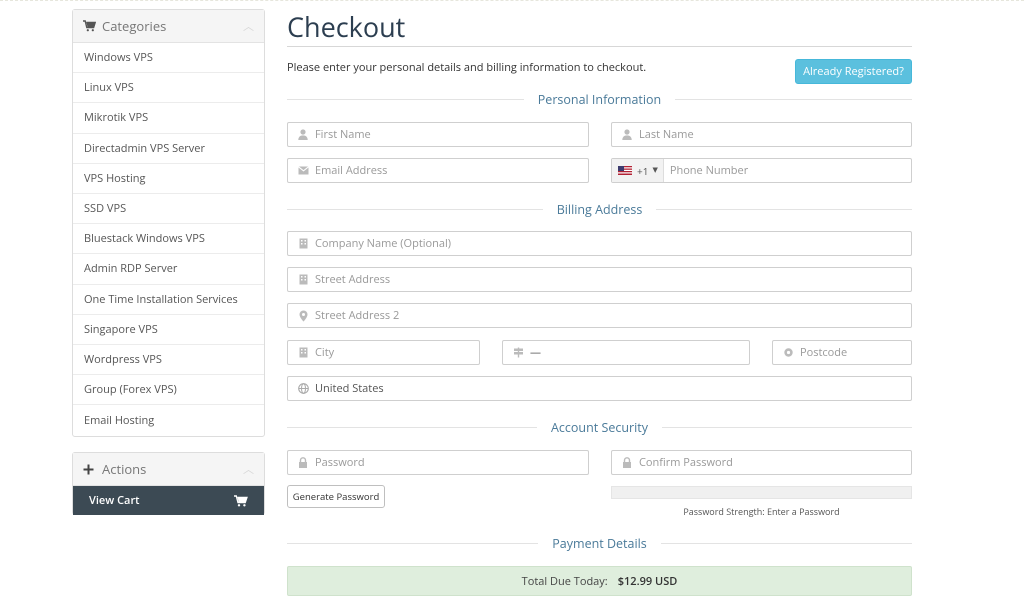 The height and width of the screenshot is (596, 1024). I want to click on category-item: Directadmin VPS Server, so click(168, 149).